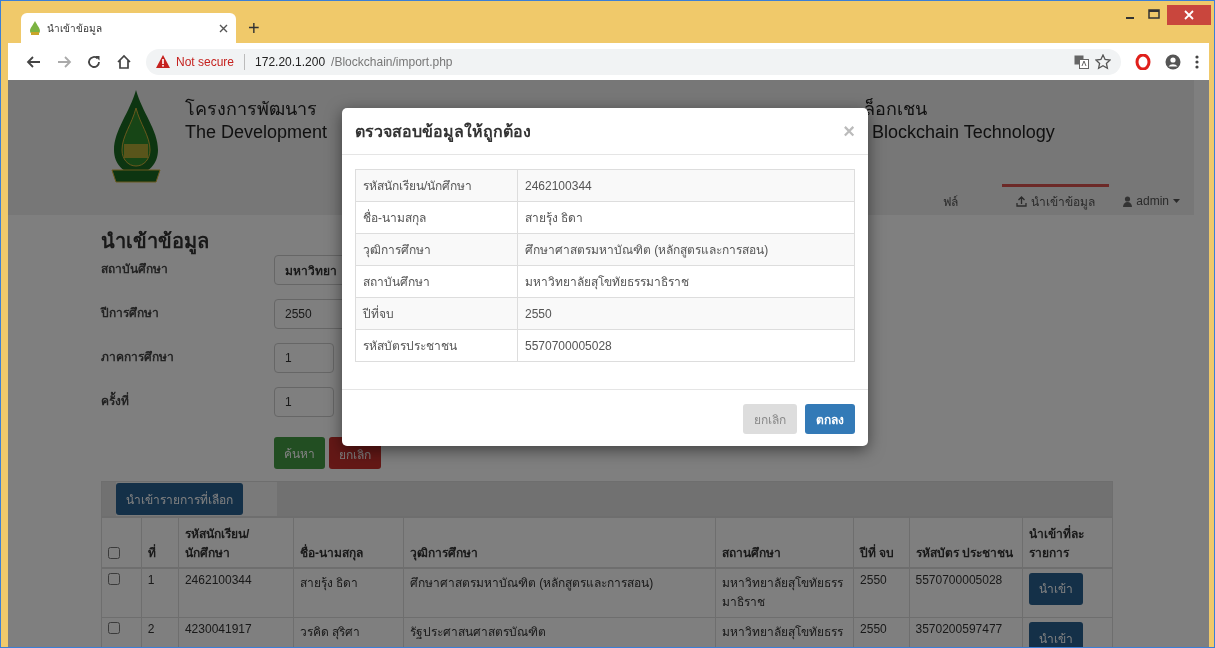 The image size is (1215, 648). I want to click on opera-icon, so click(1143, 61).